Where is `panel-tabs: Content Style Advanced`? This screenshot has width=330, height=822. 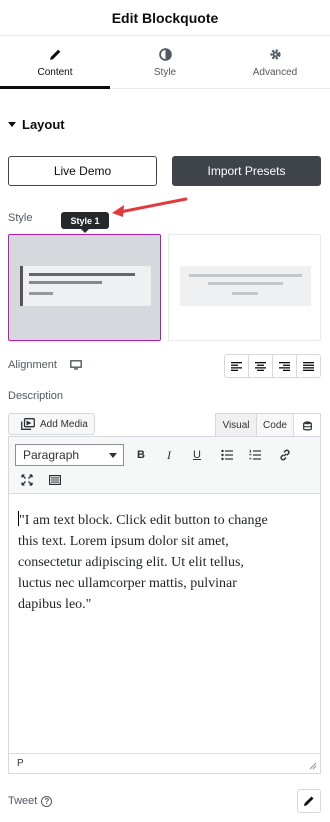 panel-tabs: Content Style Advanced is located at coordinates (165, 63).